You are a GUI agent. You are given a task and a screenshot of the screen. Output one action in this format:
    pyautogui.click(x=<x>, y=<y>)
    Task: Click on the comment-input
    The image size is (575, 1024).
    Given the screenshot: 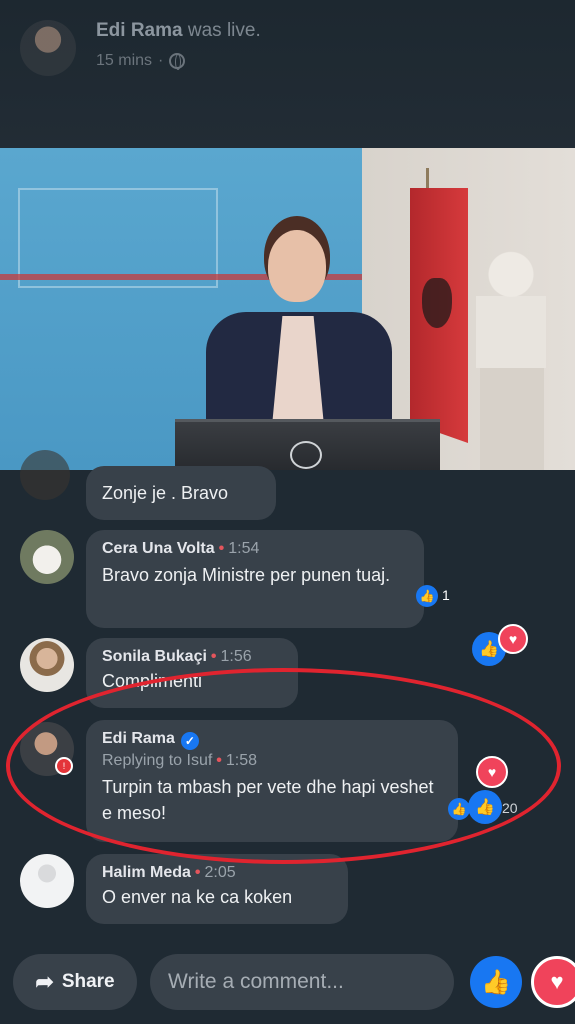 What is the action you would take?
    pyautogui.click(x=302, y=982)
    